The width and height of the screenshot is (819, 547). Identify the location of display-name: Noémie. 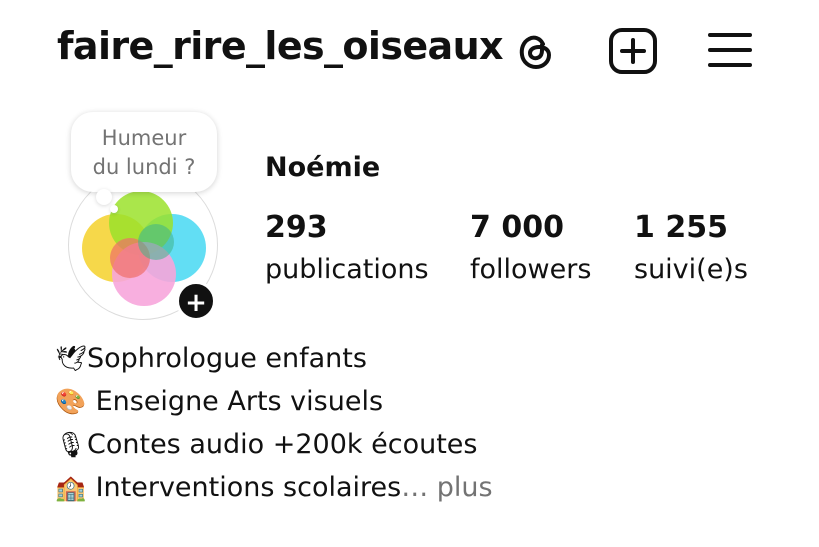
(323, 167).